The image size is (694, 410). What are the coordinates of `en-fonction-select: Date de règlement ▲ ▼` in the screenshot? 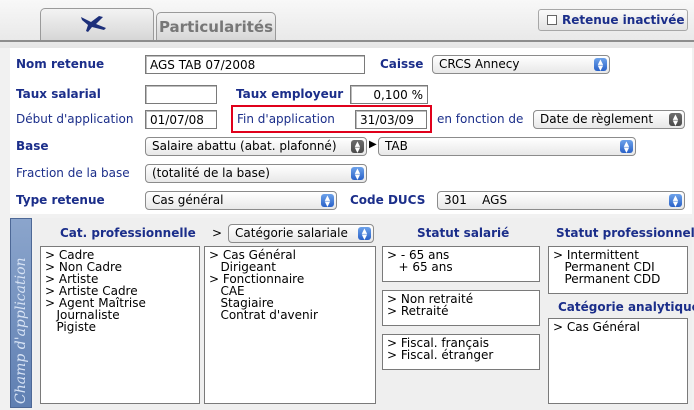 It's located at (609, 119).